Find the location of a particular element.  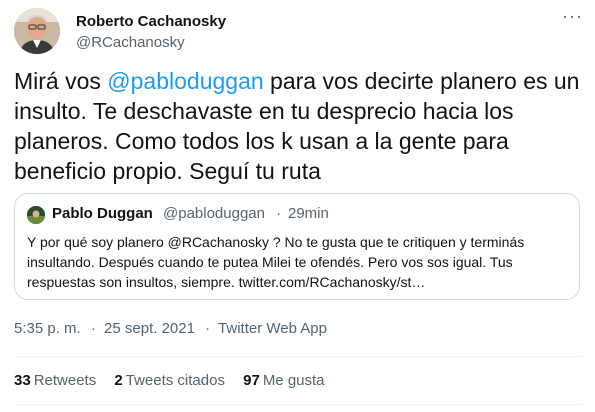

tweet-stats: 33 Retweets 2 Tweets citados 97 Me gusta is located at coordinates (176, 380).